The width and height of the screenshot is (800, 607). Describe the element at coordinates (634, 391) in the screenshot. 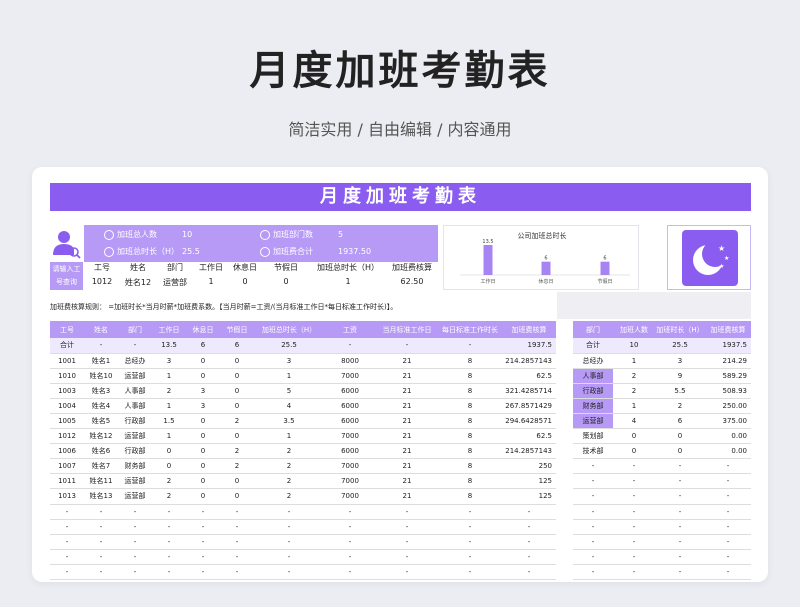

I see `dept-cell: 2` at that location.